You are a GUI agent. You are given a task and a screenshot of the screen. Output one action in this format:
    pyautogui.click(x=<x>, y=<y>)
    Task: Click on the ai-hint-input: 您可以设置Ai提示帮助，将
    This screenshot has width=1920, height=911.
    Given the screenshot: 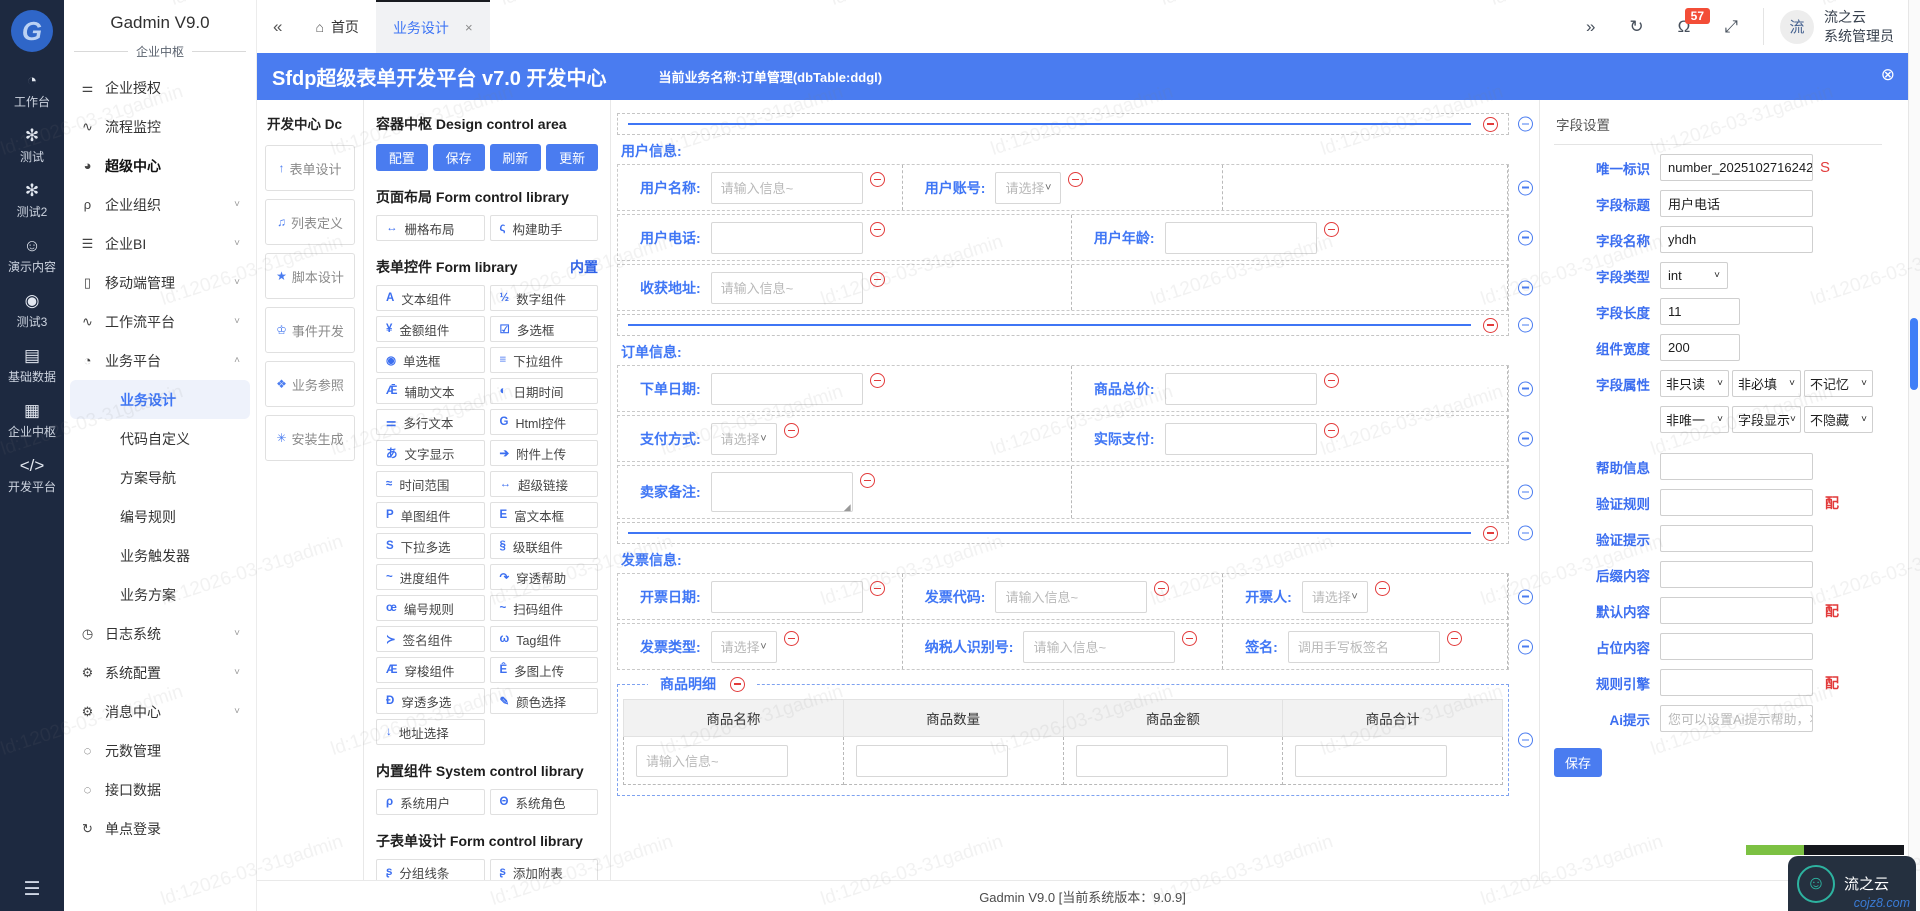 What is the action you would take?
    pyautogui.click(x=1736, y=718)
    